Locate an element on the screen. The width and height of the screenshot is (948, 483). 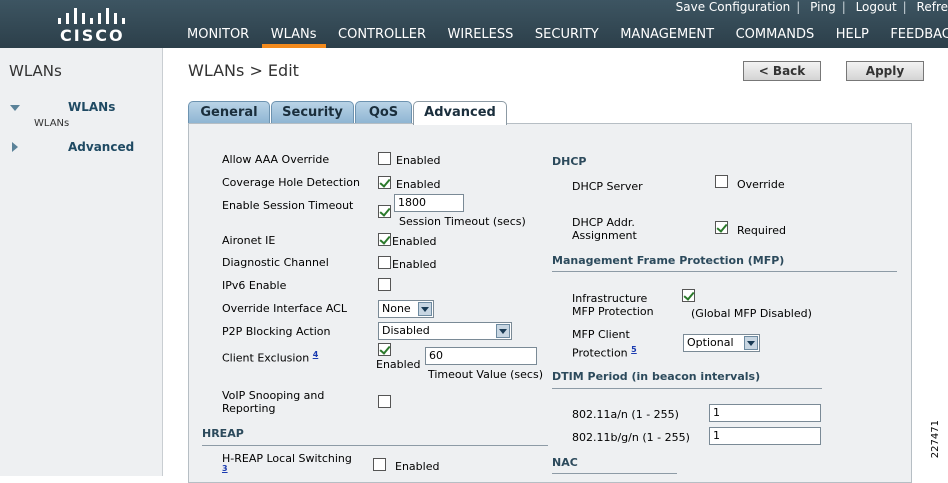
dhcp-server-checkbox is located at coordinates (721, 181).